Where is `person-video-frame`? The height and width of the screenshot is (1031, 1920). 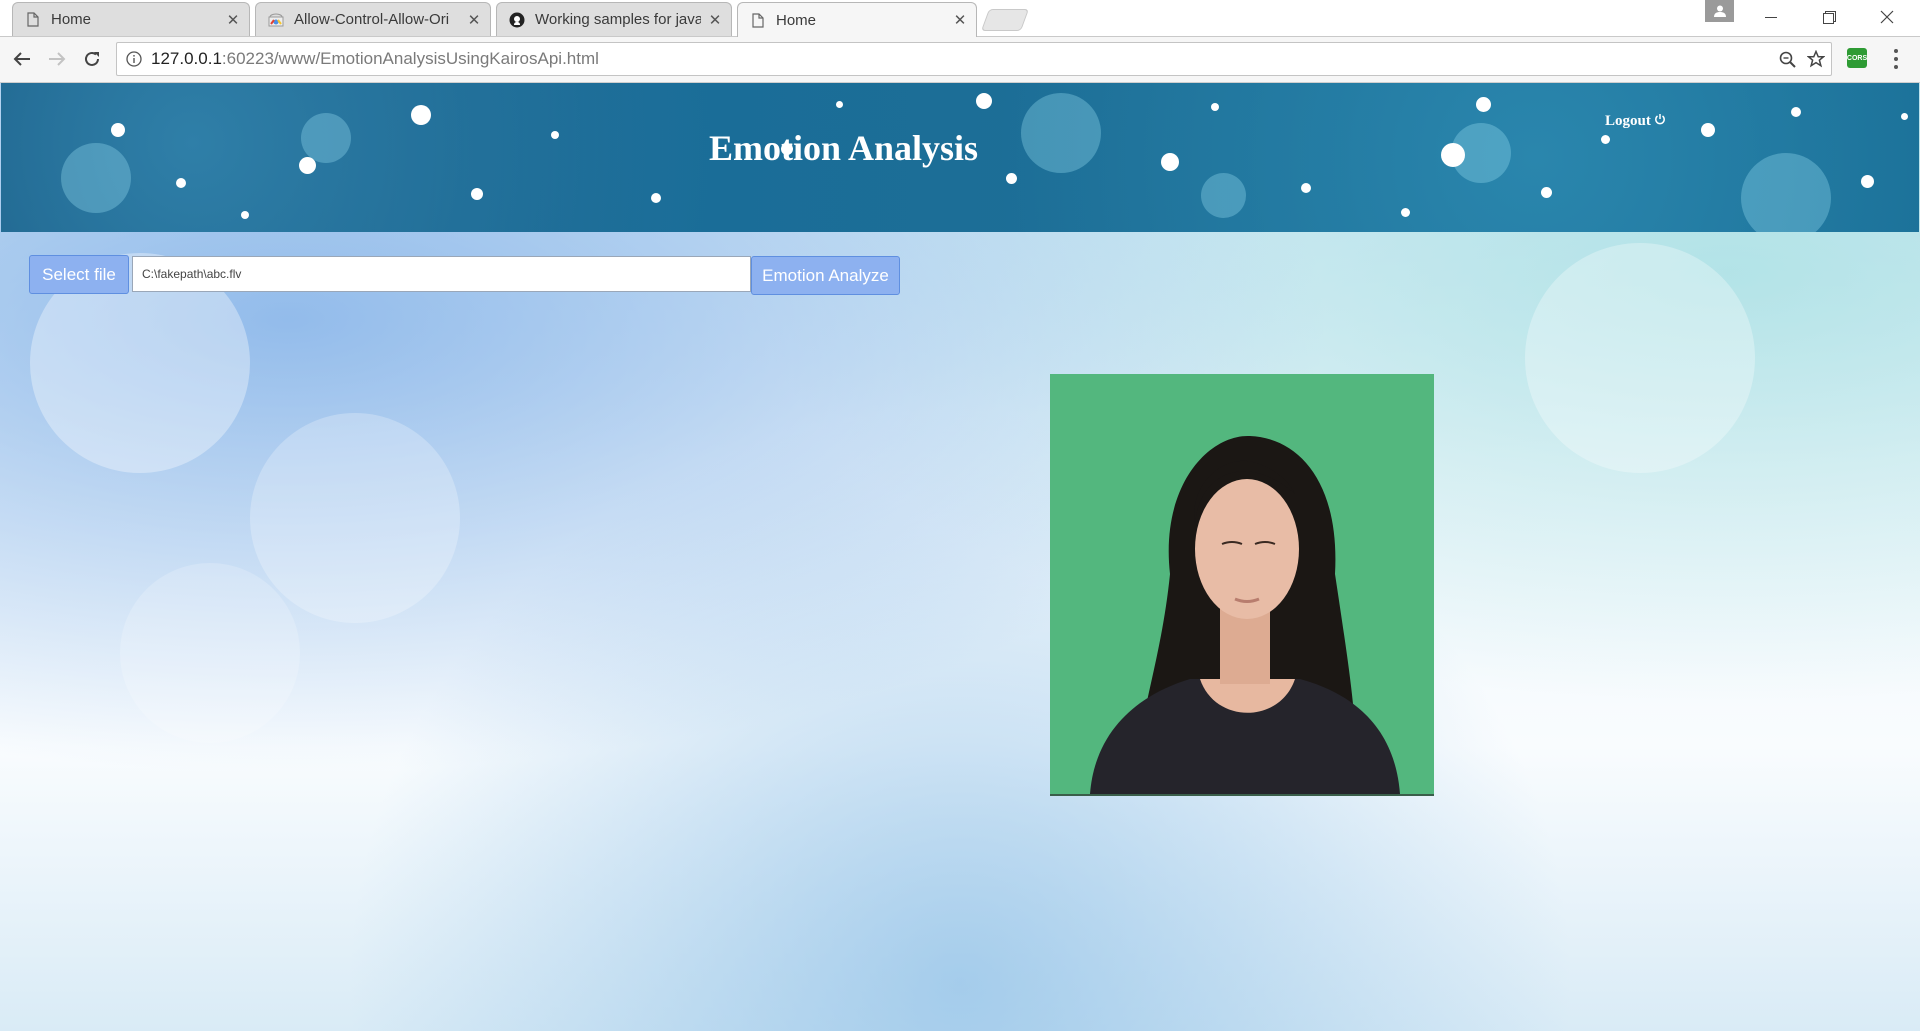 person-video-frame is located at coordinates (1242, 584).